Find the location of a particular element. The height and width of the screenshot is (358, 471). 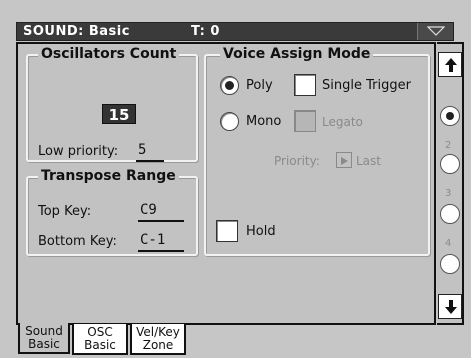

bottom-key-label: Bottom Key: is located at coordinates (77, 241).